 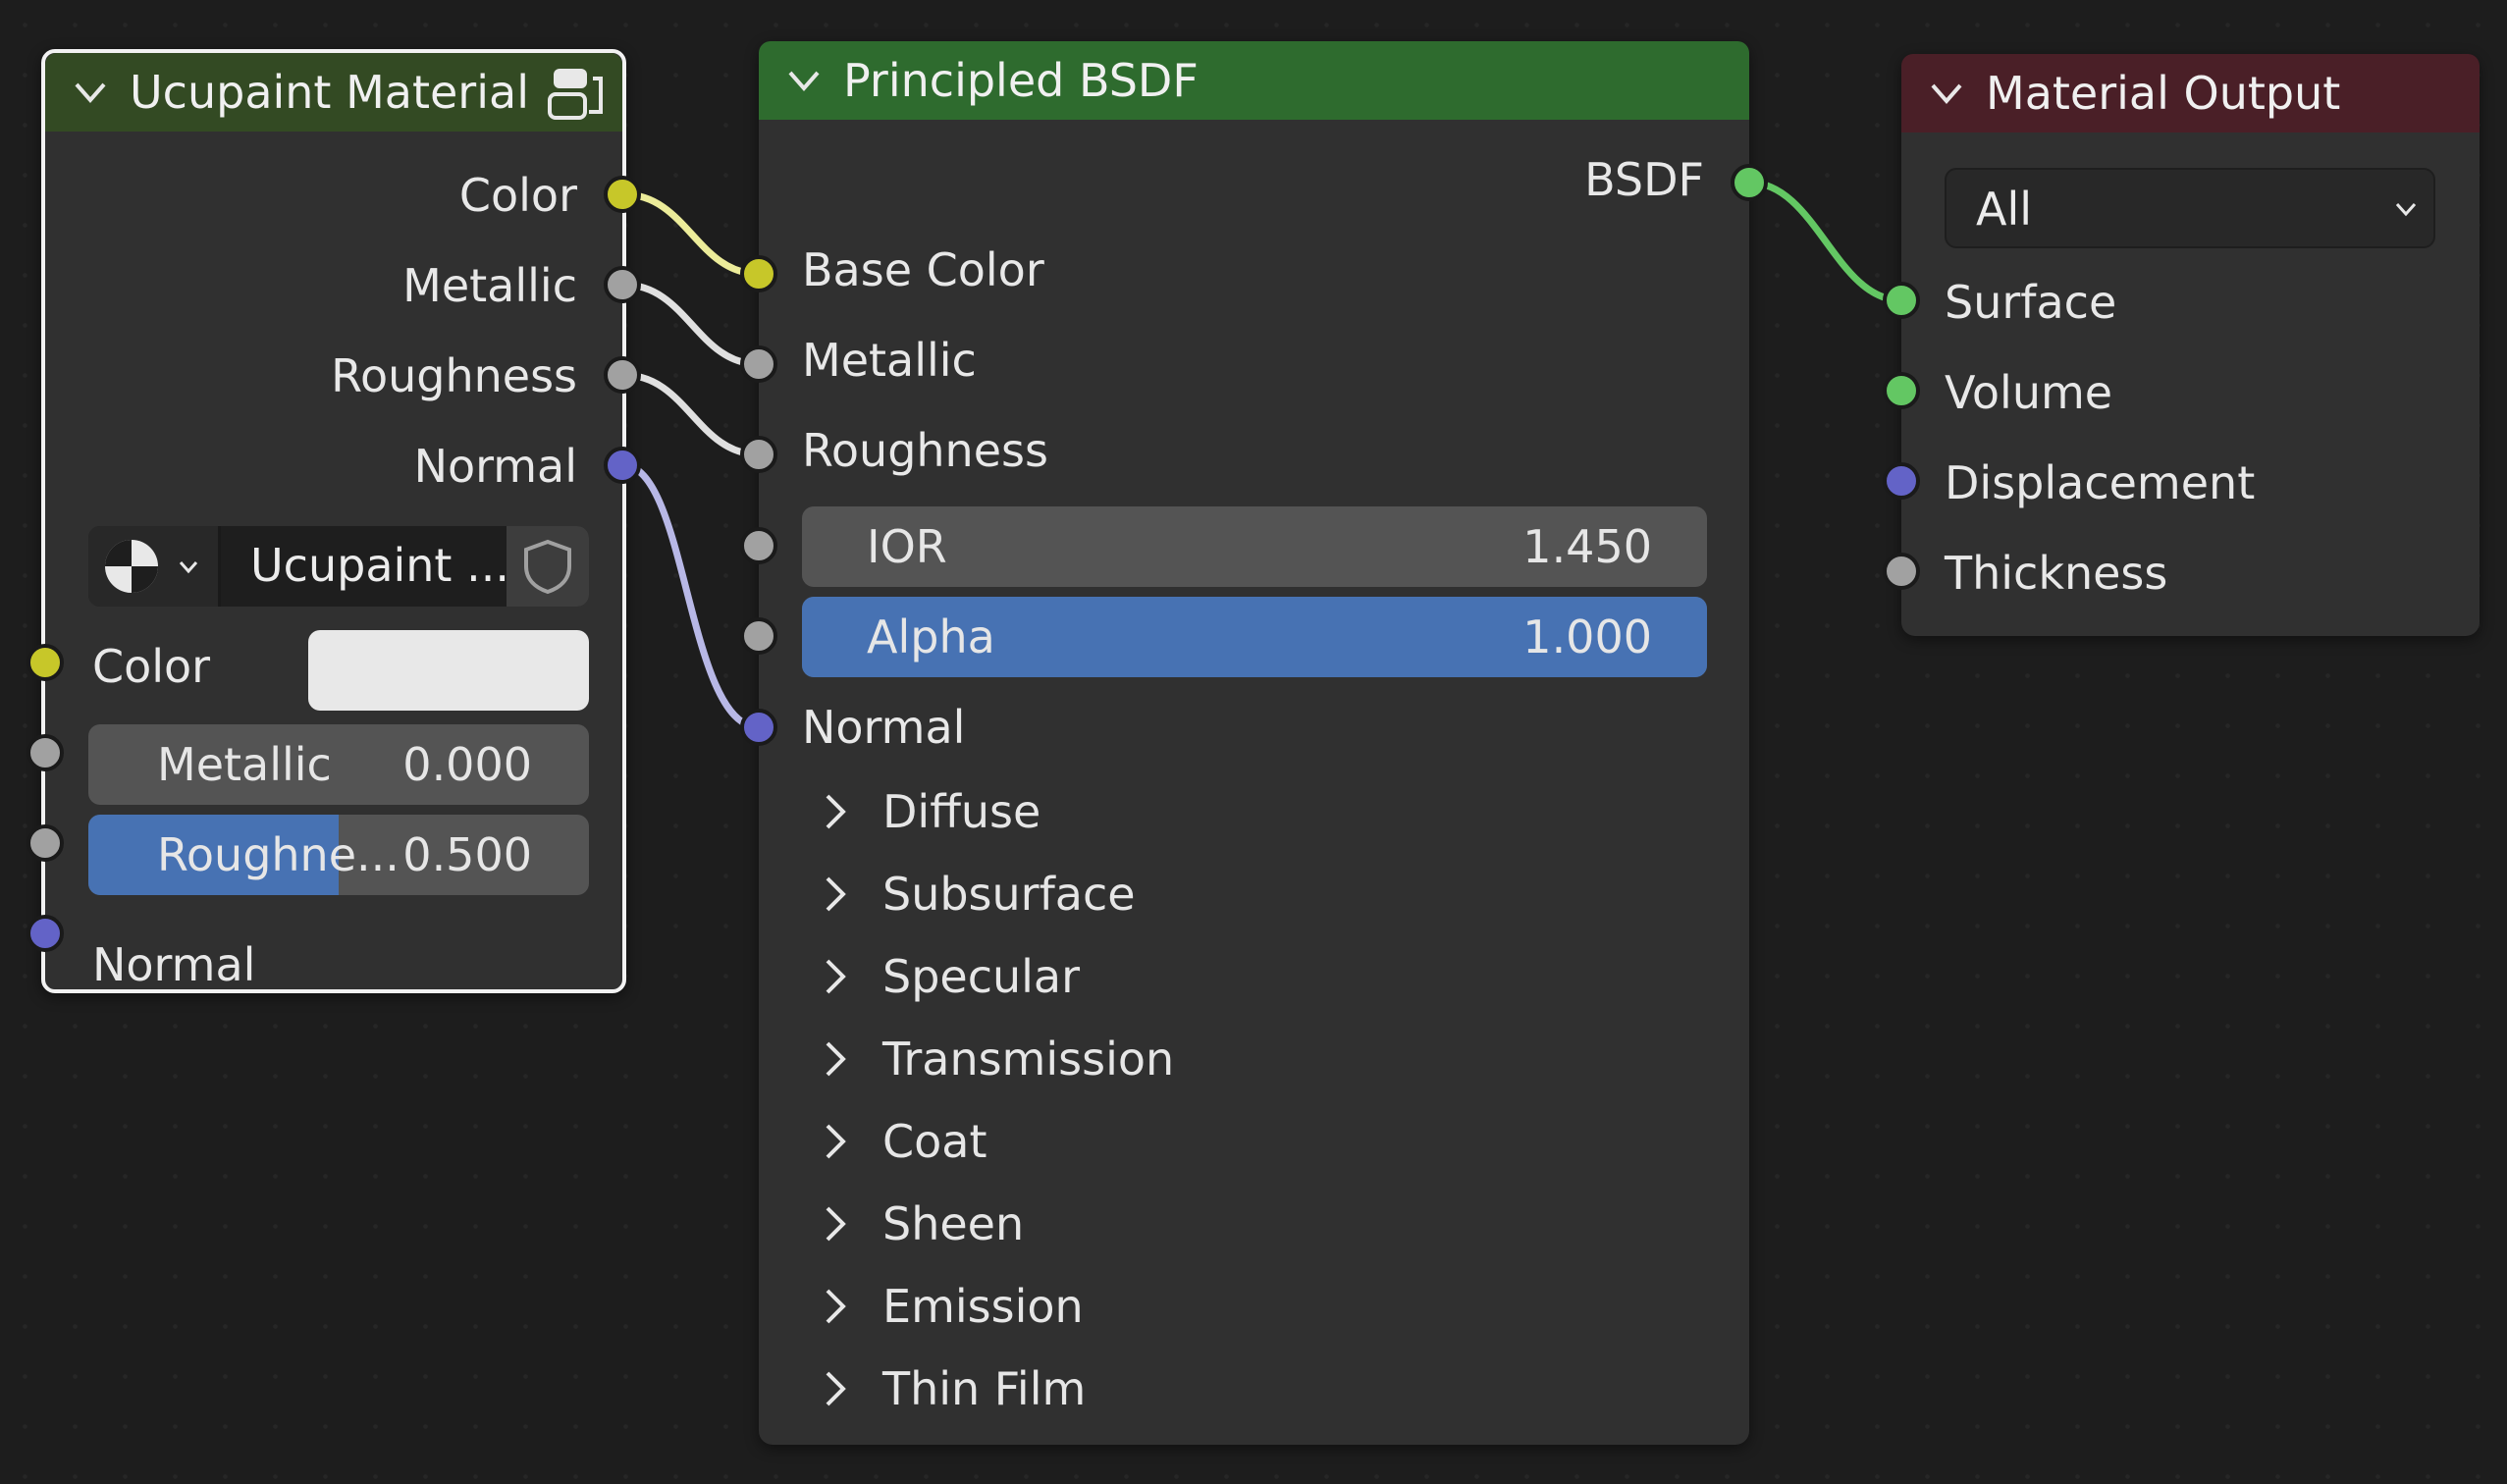 What do you see at coordinates (329, 92) in the screenshot?
I see `node-title: Ucupaint Material` at bounding box center [329, 92].